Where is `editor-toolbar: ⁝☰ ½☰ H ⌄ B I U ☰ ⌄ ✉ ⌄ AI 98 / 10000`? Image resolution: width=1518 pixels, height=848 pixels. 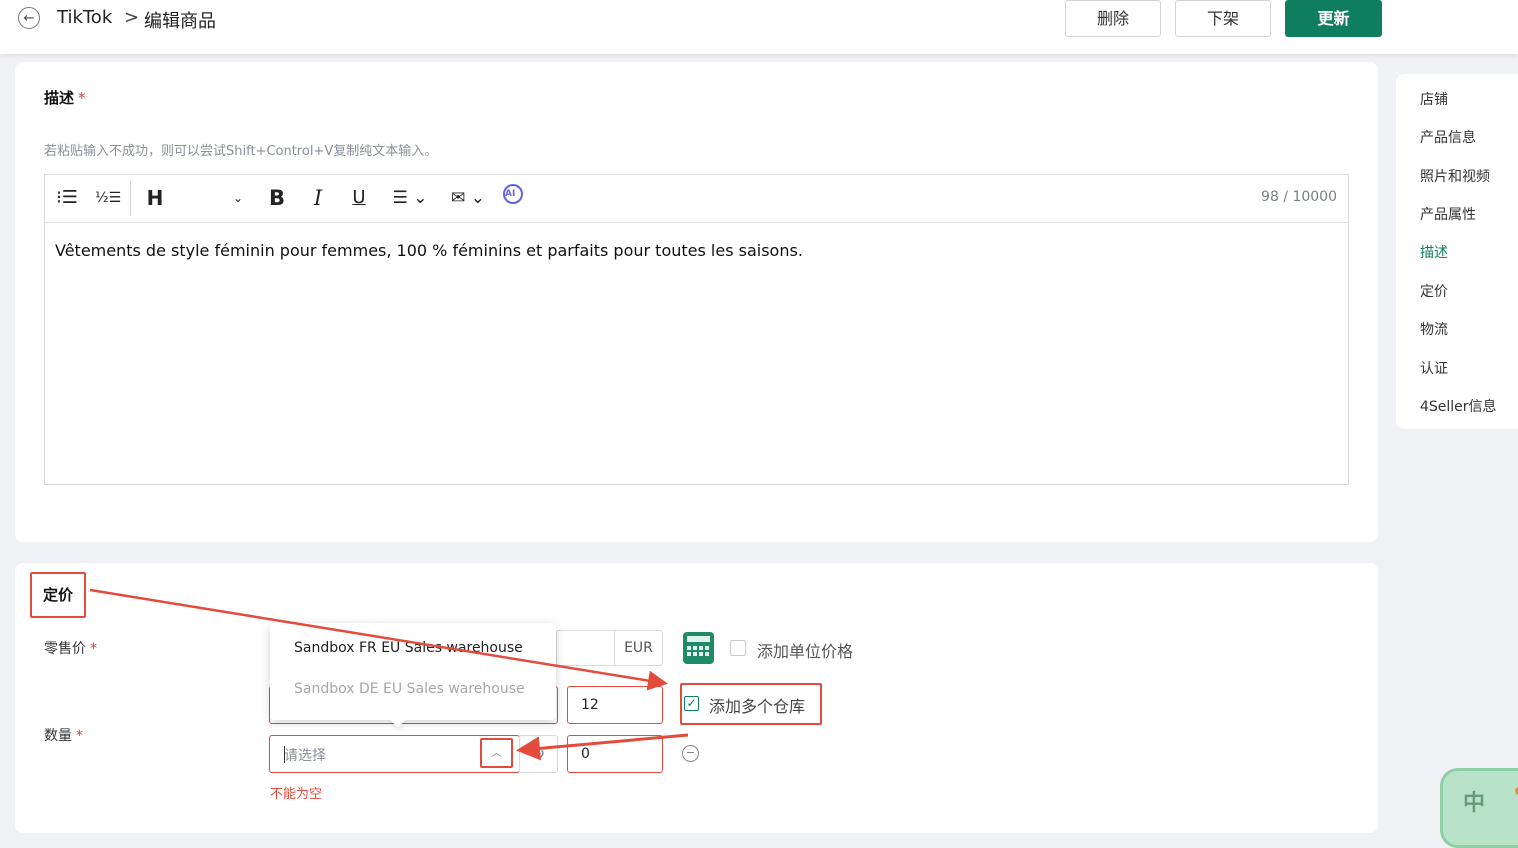
editor-toolbar: ⁝☰ ½☰ H ⌄ B I U ☰ ⌄ ✉ ⌄ AI 98 / 10000 is located at coordinates (696, 199).